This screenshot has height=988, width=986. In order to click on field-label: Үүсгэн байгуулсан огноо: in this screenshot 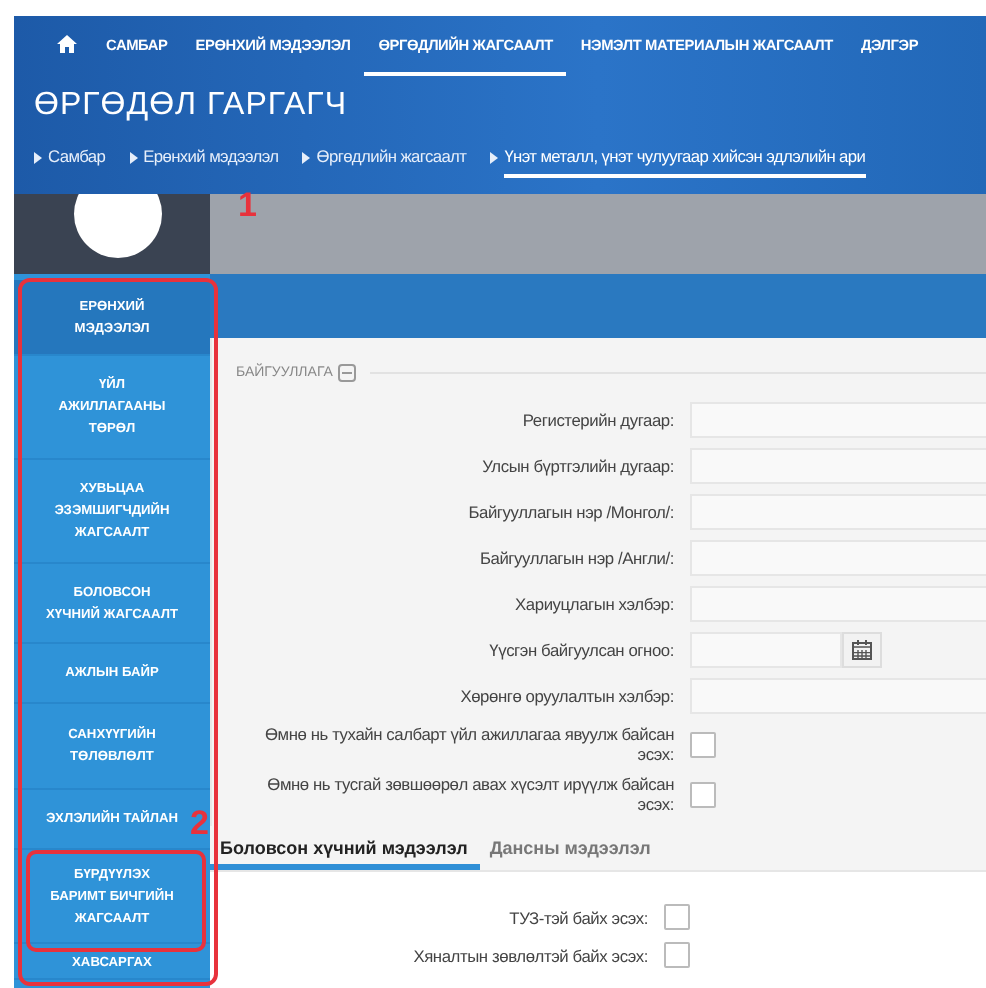, I will do `click(580, 650)`.